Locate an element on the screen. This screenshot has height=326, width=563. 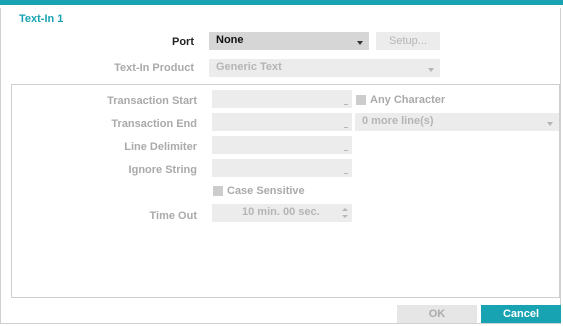
time-out-value: 10 min. 00 sec. is located at coordinates (281, 212).